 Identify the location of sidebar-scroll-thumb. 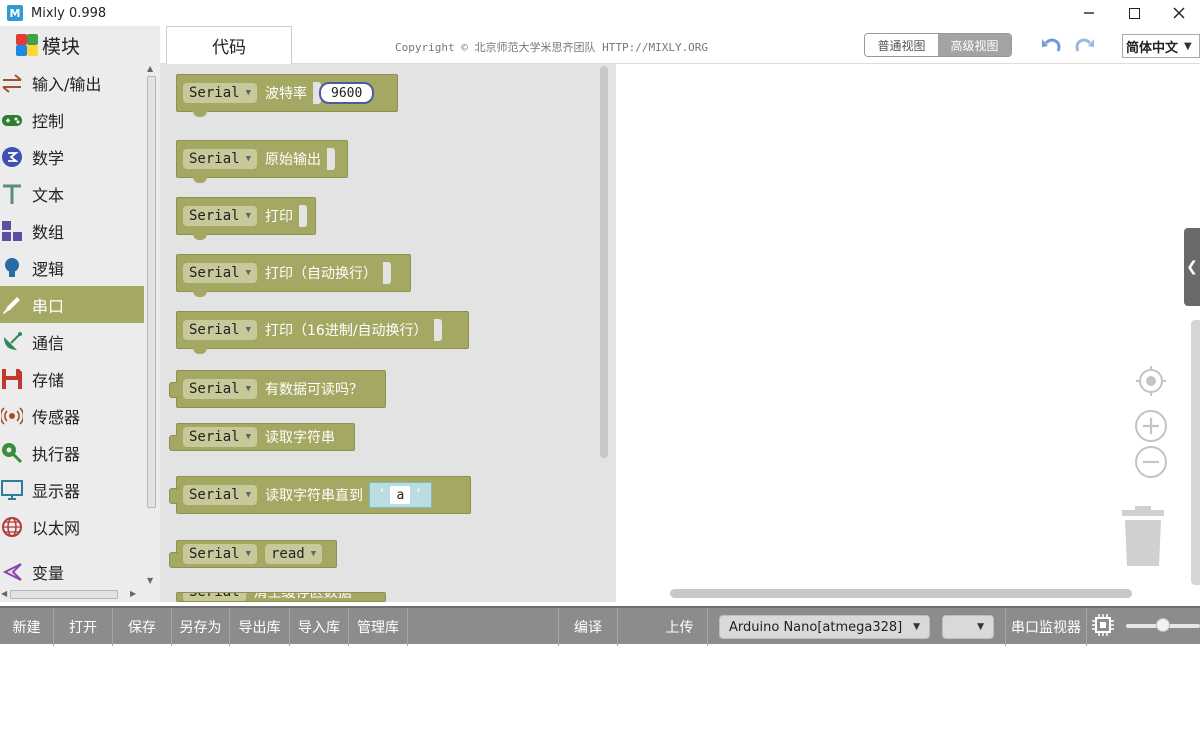
(151, 292).